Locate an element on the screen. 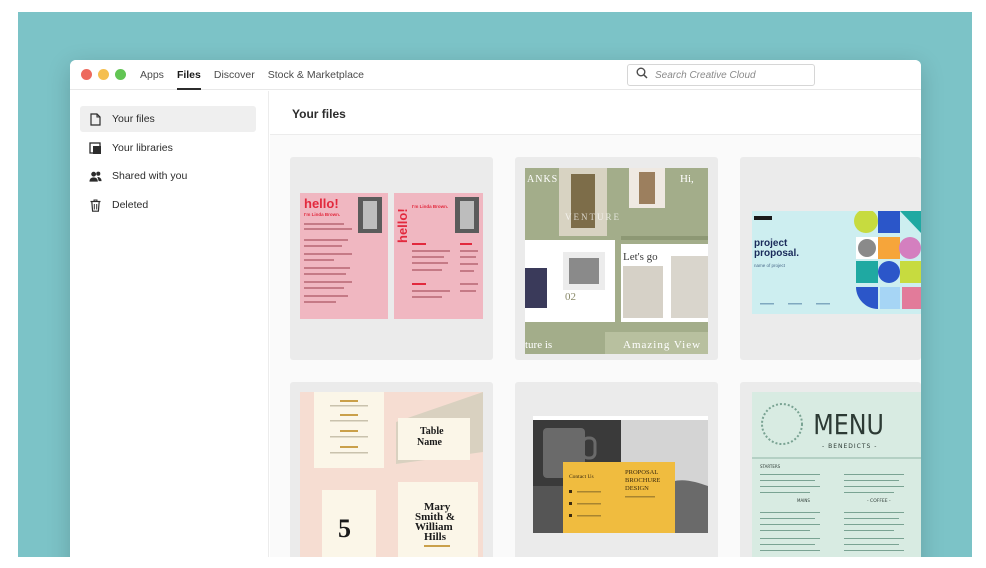 This screenshot has width=986, height=568. wedding-name-text: Name is located at coordinates (430, 442).